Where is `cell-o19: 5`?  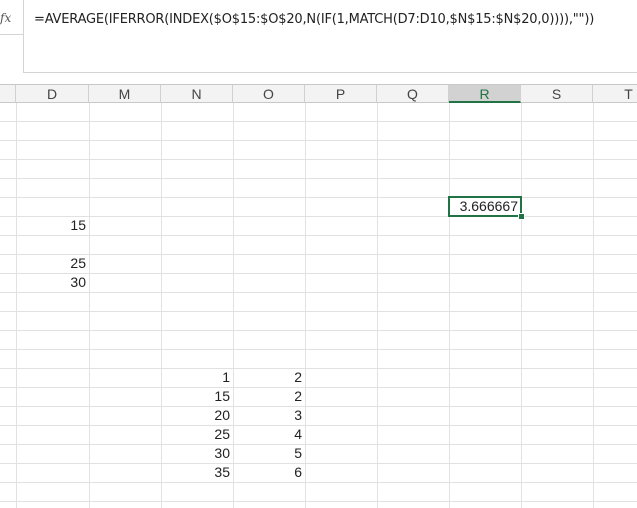 cell-o19: 5 is located at coordinates (269, 453).